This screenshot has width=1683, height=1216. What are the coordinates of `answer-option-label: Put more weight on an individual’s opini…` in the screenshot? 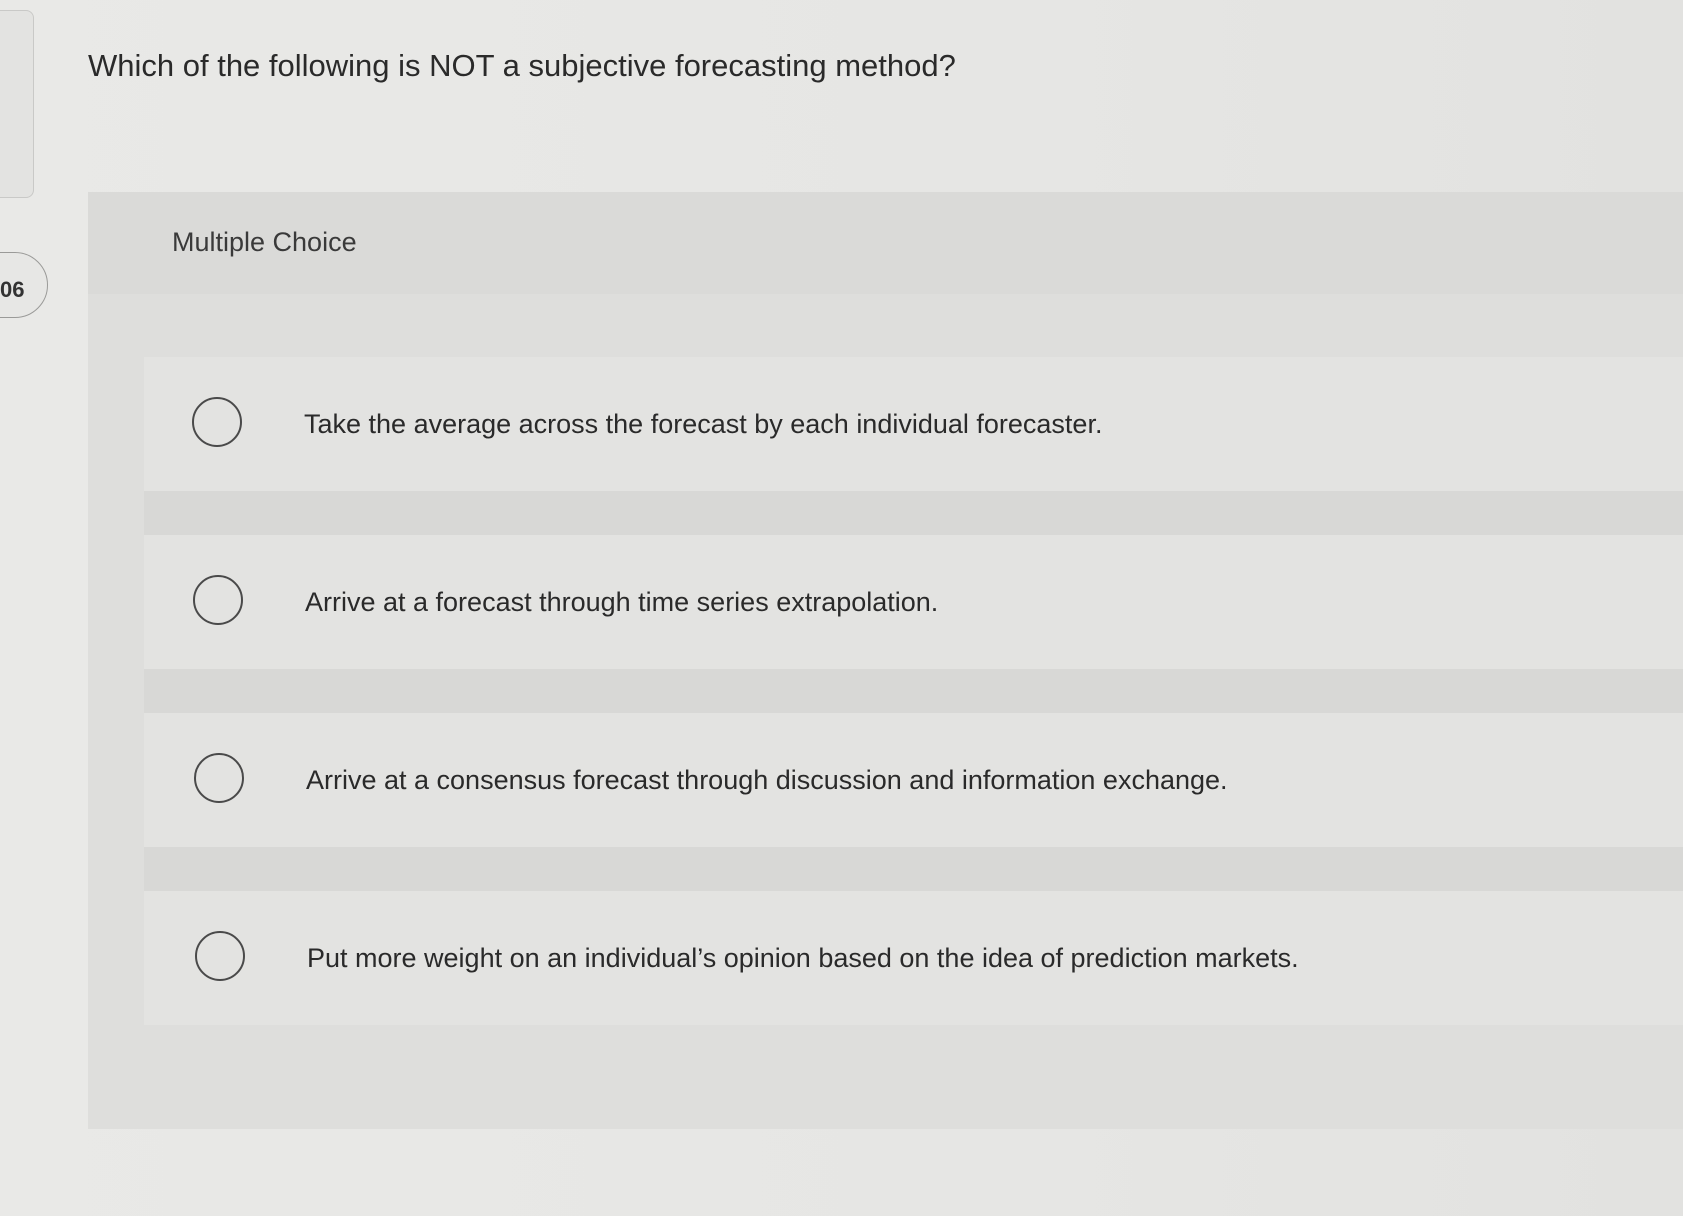 It's located at (803, 958).